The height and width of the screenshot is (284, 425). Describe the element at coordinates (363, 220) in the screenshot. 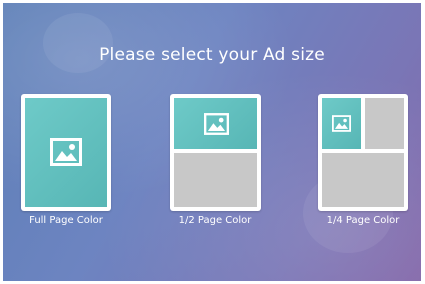

I see `quarter-page-color-label: 1/4 Page Color` at that location.